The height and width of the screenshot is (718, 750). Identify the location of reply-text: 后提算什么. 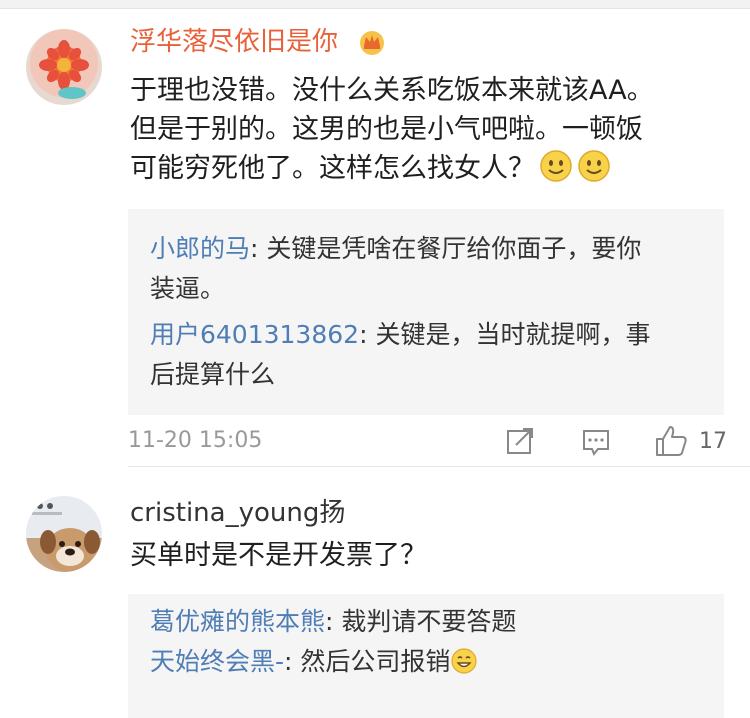
(213, 374).